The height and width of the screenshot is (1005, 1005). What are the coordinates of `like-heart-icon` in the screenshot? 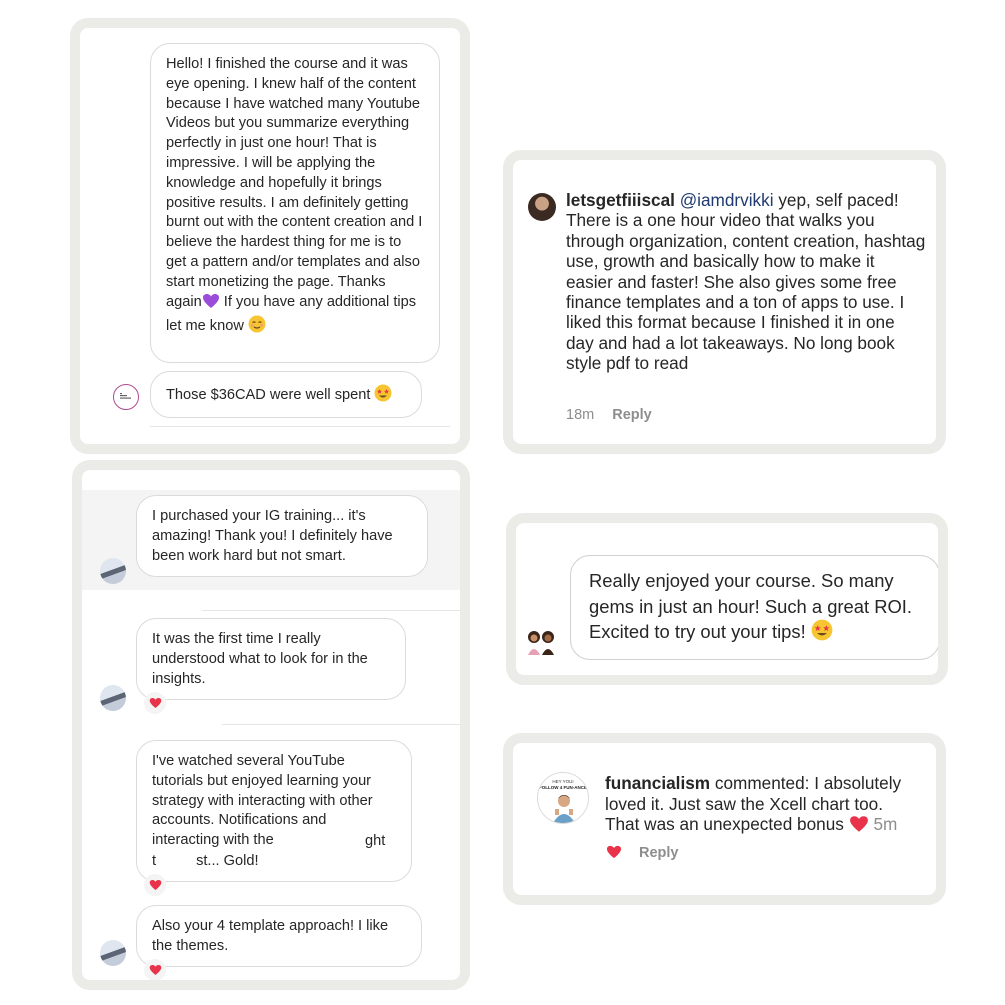 It's located at (614, 854).